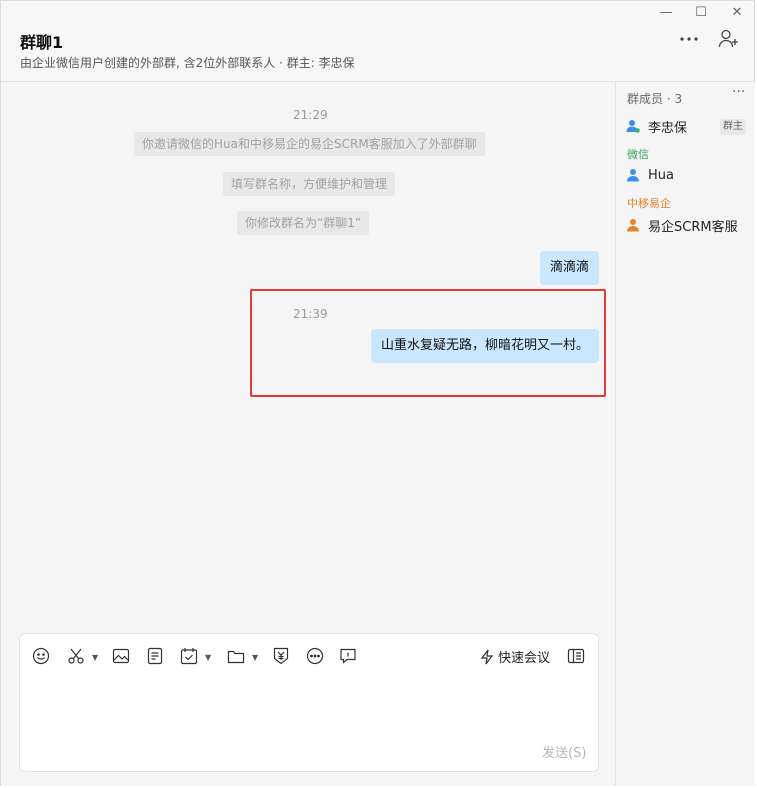 The image size is (757, 788). What do you see at coordinates (348, 656) in the screenshot?
I see `chat-record-icon` at bounding box center [348, 656].